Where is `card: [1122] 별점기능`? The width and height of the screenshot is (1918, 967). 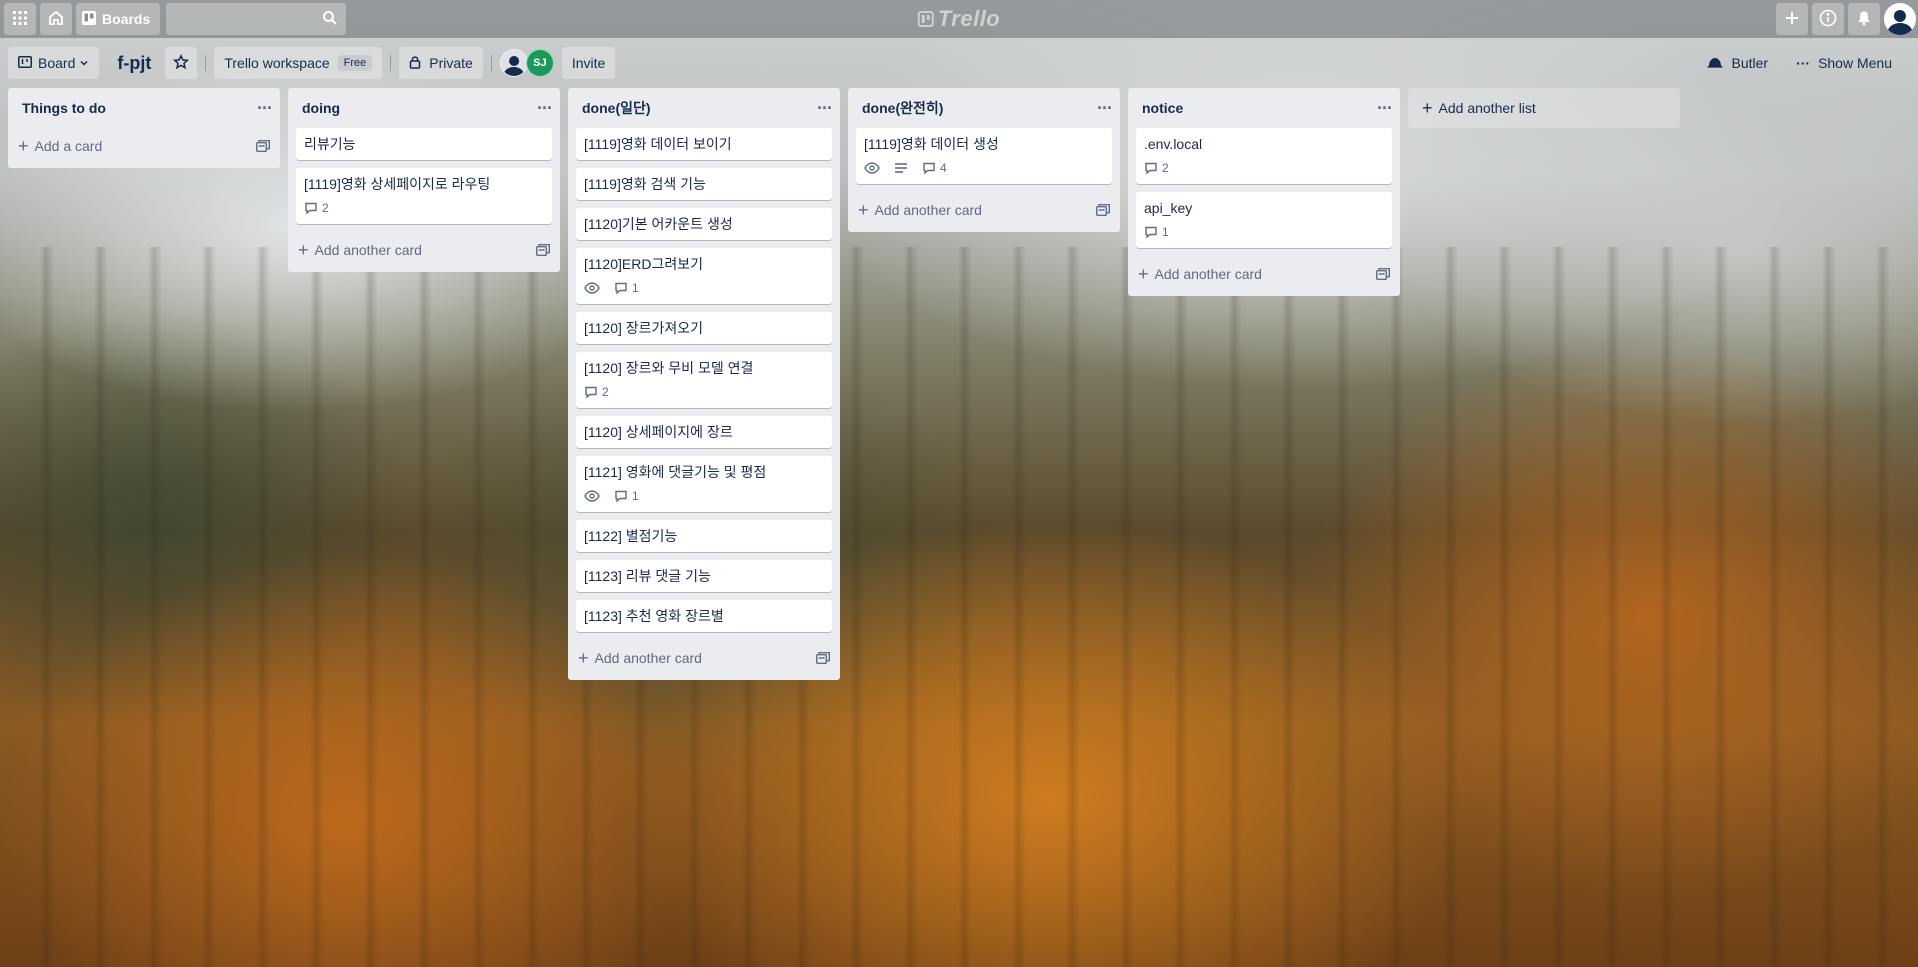
card: [1122] 별점기능 is located at coordinates (704, 536).